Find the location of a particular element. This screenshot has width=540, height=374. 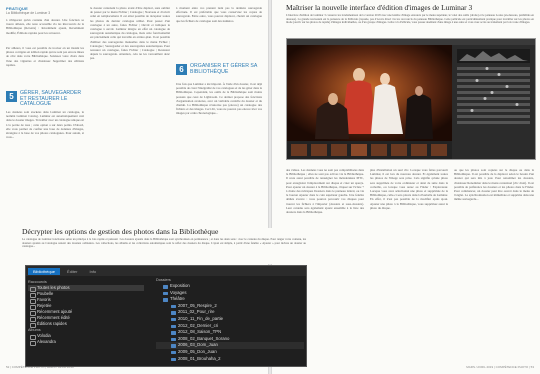

folder-item: 2011_02_Pour_rire is located at coordinates (230, 312).